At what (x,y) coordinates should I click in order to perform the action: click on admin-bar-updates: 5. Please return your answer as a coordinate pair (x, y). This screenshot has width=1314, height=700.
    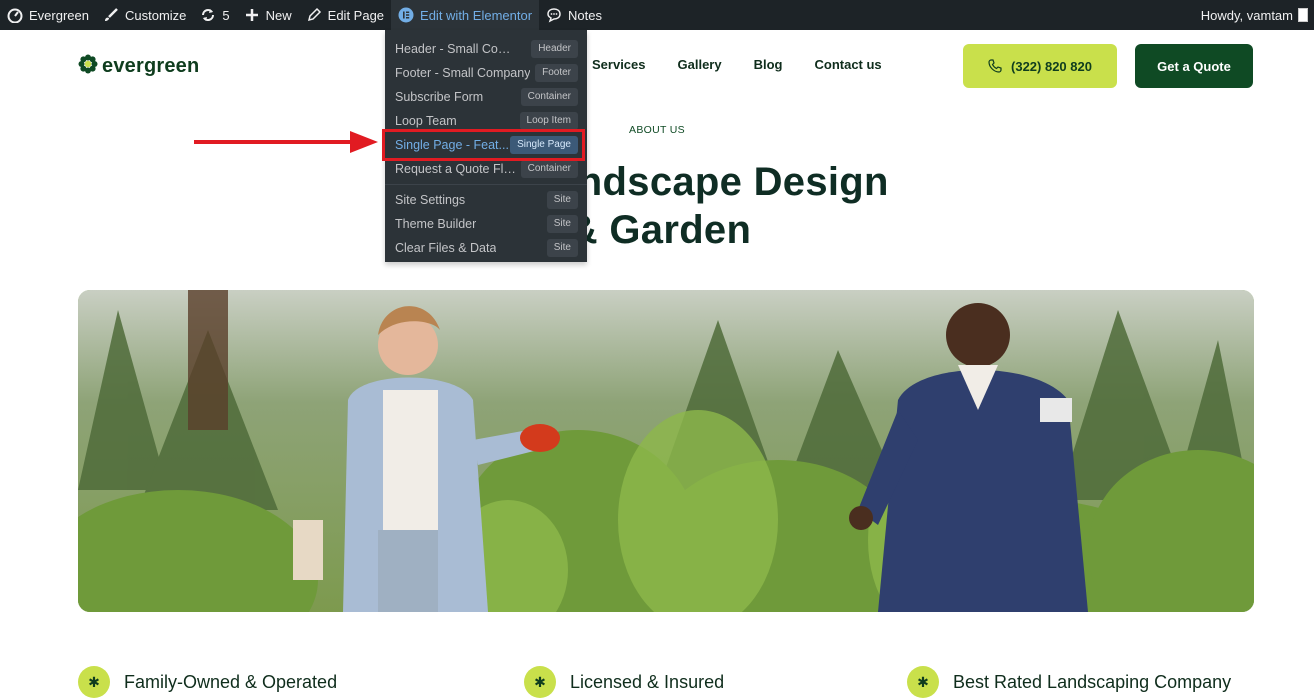
    Looking at the image, I should click on (214, 15).